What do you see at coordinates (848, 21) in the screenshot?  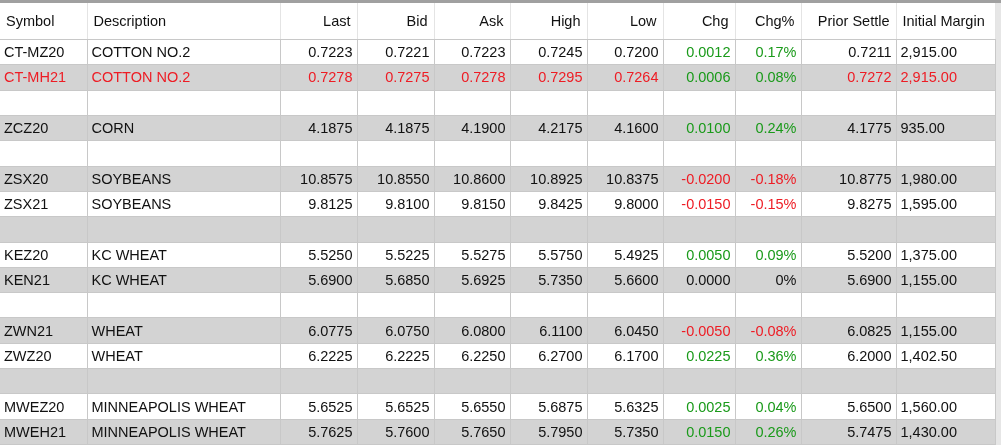 I see `column-header: Prior Settle` at bounding box center [848, 21].